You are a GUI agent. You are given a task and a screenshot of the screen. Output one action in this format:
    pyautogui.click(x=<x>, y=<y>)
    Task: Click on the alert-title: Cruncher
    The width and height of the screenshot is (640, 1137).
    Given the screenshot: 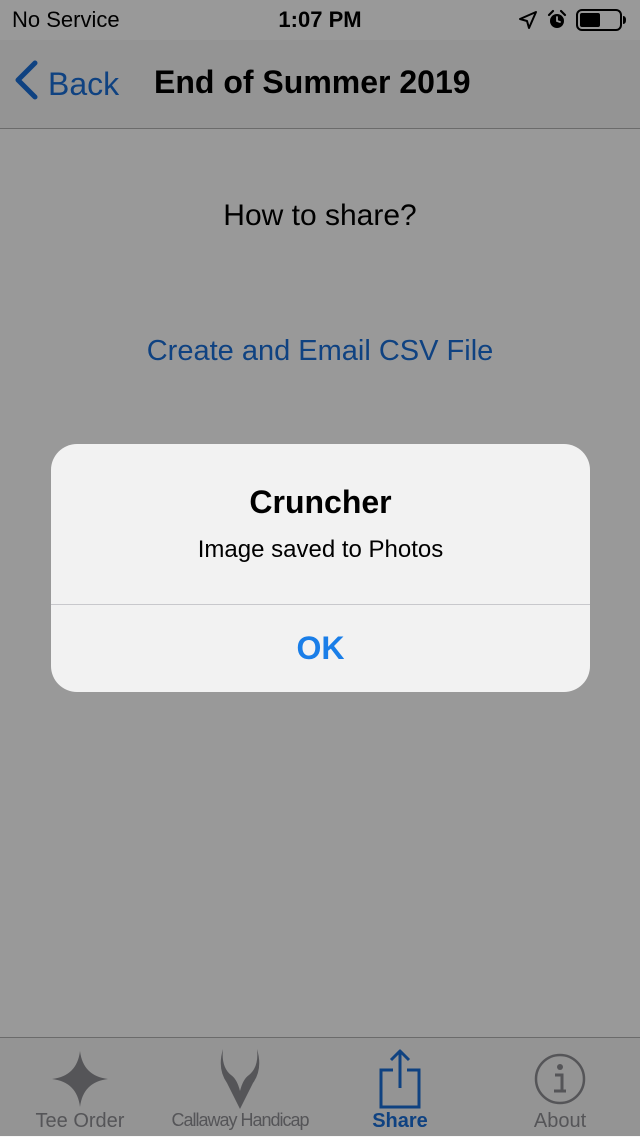 What is the action you would take?
    pyautogui.click(x=320, y=502)
    